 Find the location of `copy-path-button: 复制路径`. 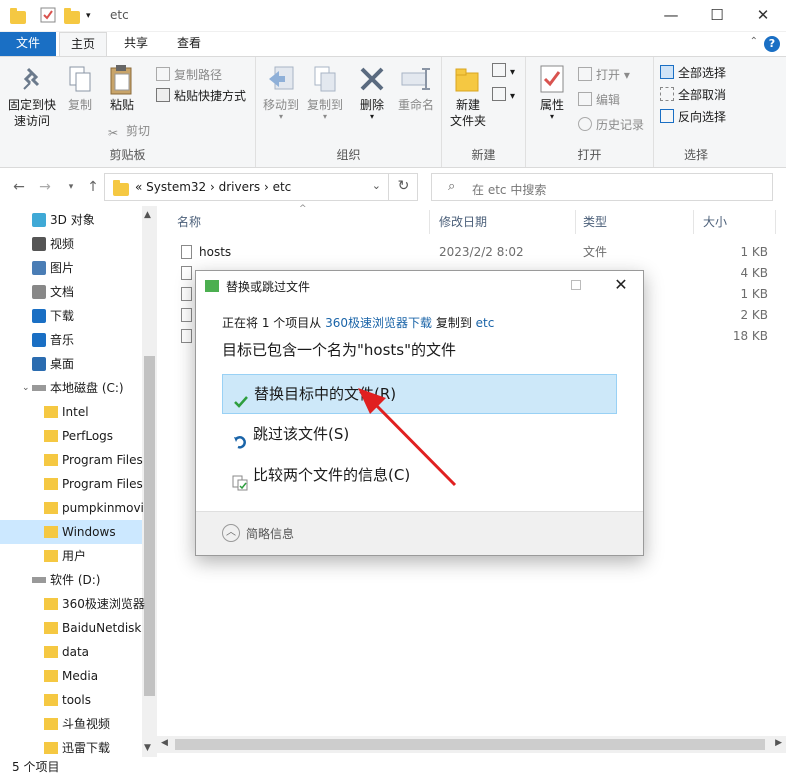

copy-path-button: 复制路径 is located at coordinates (189, 75).